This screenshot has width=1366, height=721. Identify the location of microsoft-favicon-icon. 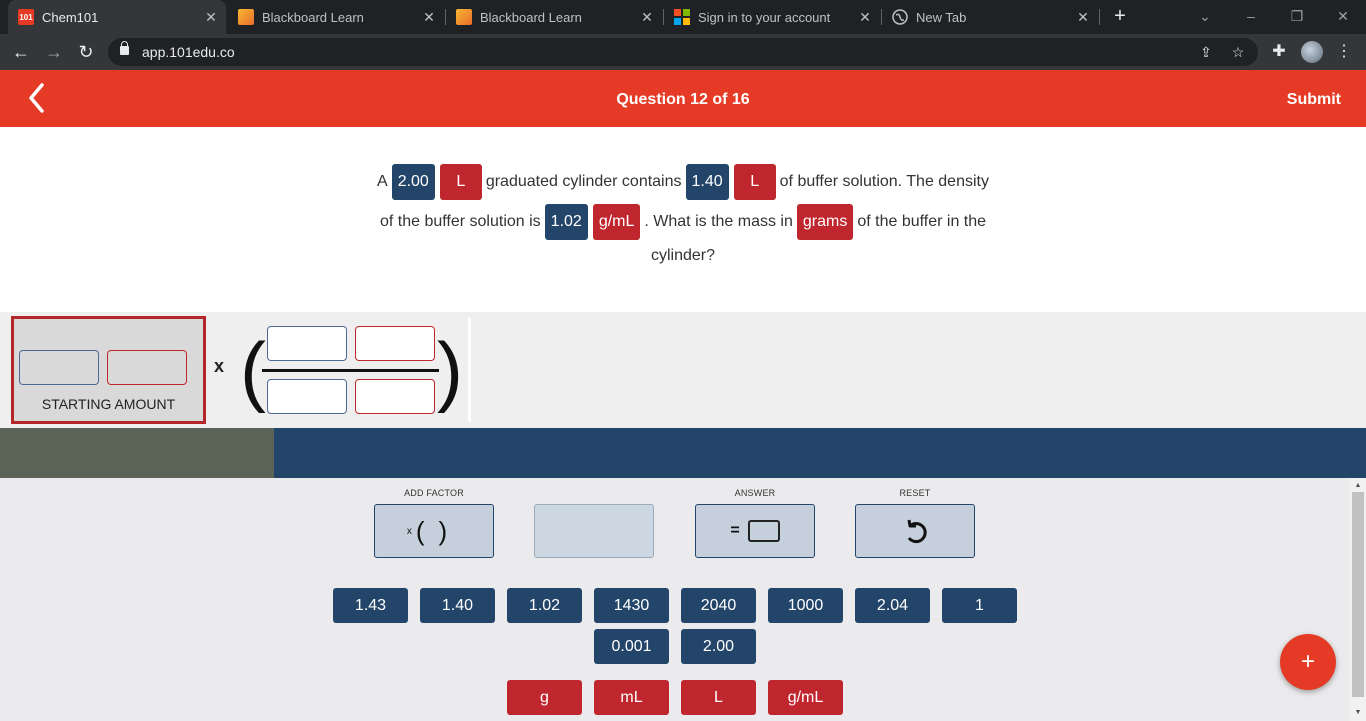
(682, 17).